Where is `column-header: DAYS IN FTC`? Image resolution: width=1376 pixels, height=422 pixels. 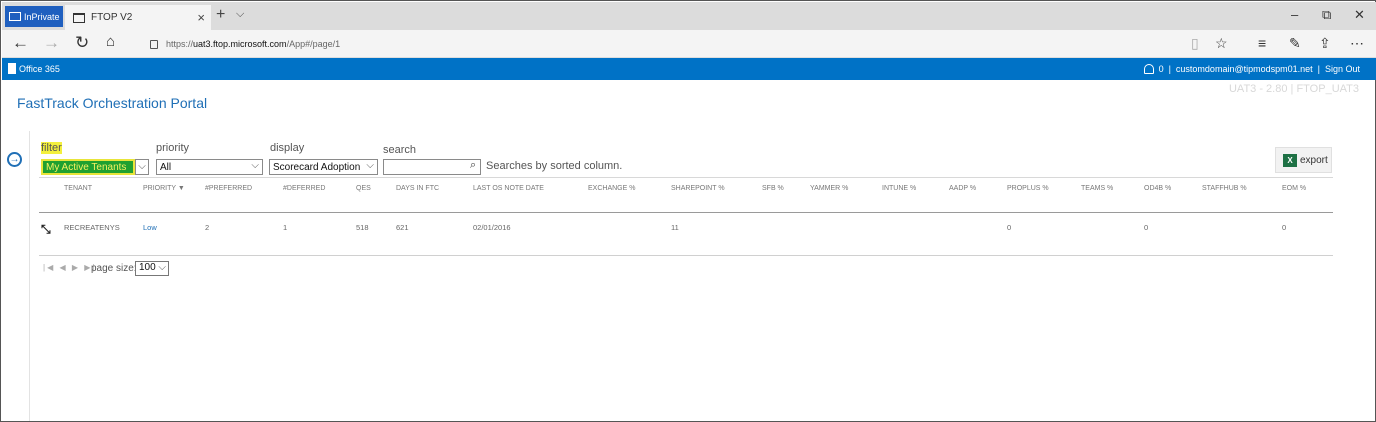 column-header: DAYS IN FTC is located at coordinates (417, 188).